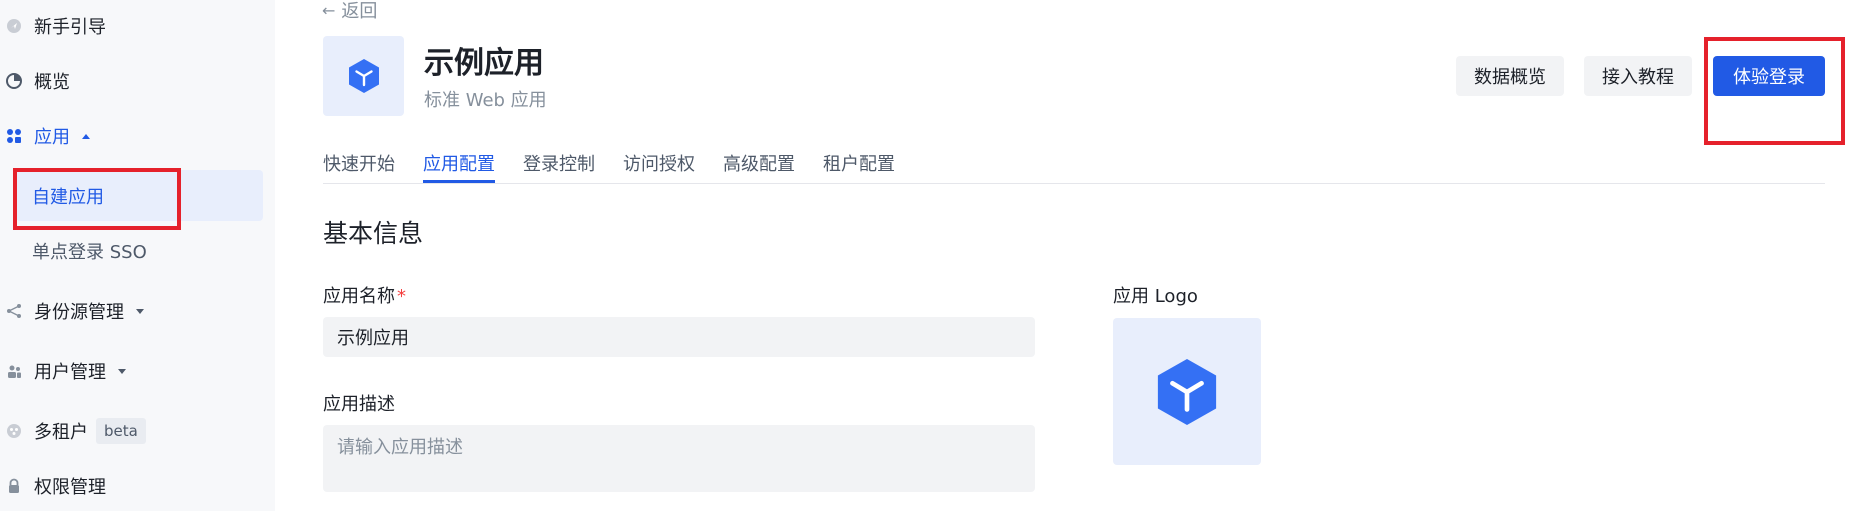  Describe the element at coordinates (459, 165) in the screenshot. I see `tab-app-config: 应用配置` at that location.